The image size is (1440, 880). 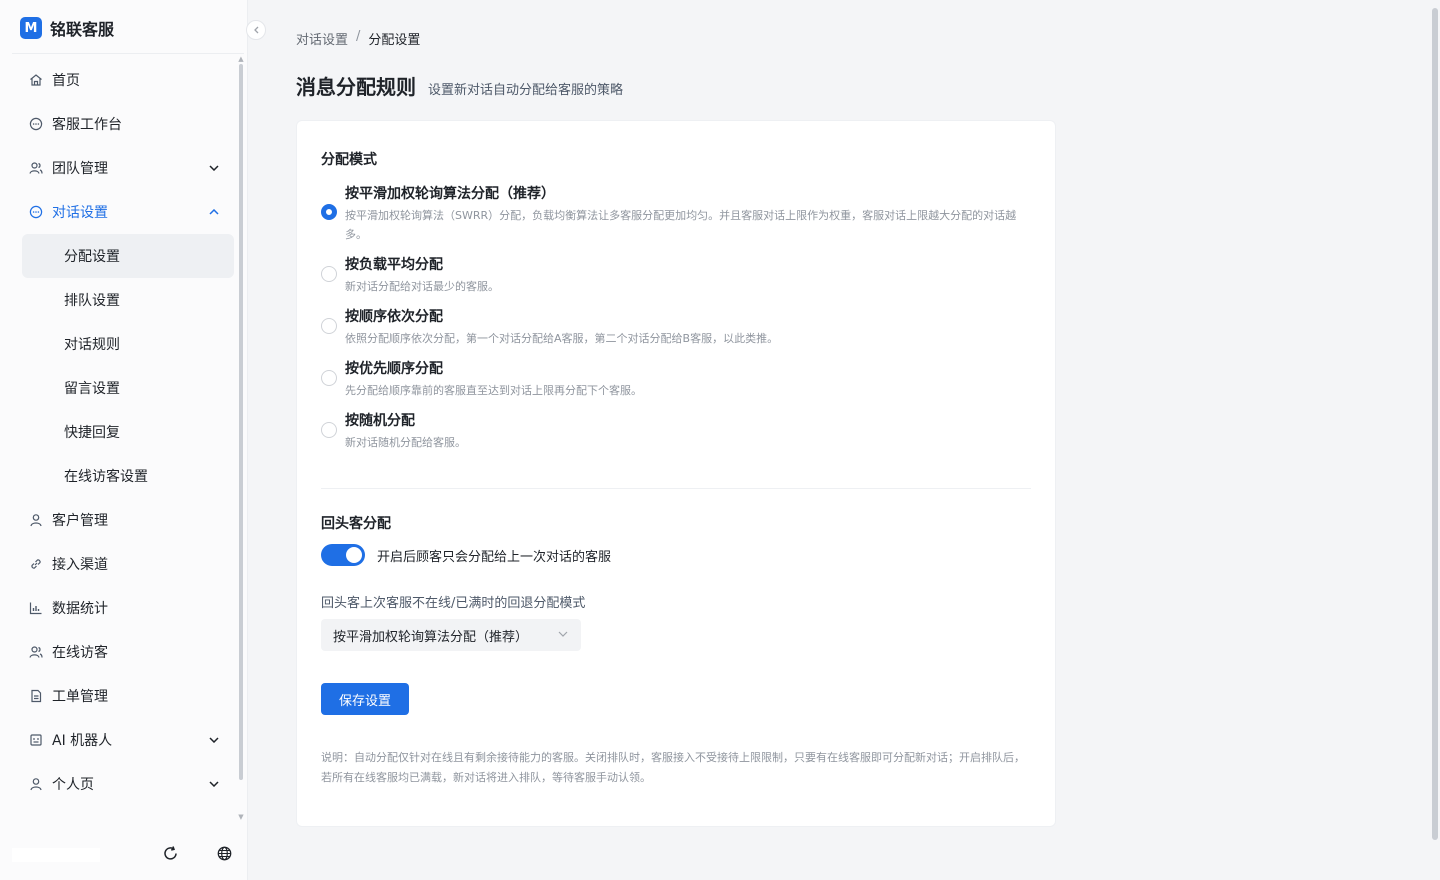 I want to click on option-title: 按优先顺序分配, so click(x=394, y=369).